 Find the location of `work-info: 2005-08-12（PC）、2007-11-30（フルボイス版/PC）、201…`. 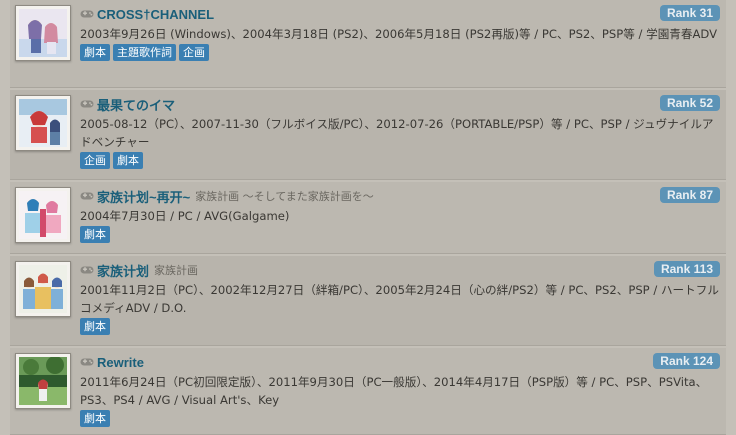

work-info: 2005-08-12（PC）、2007-11-30（フルボイス版/PC）、201… is located at coordinates (397, 133).